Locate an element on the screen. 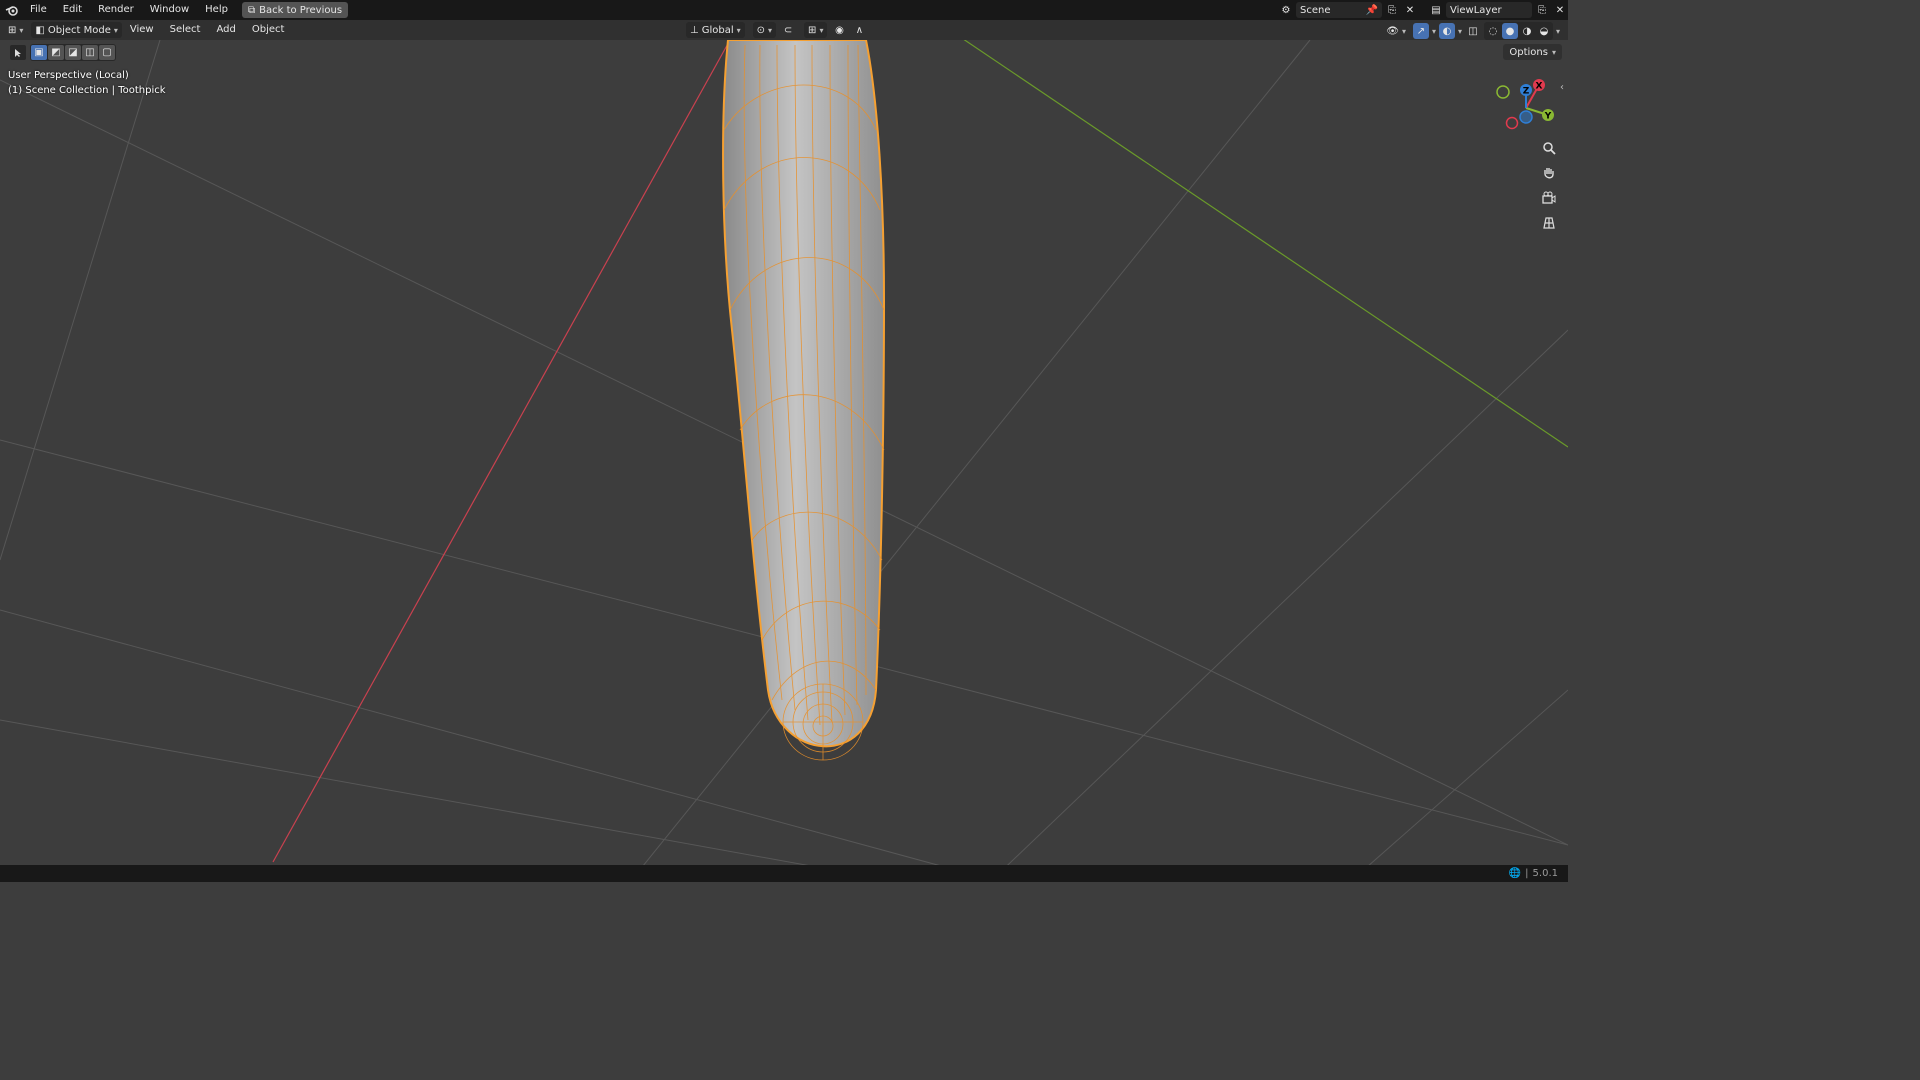 The image size is (1920, 1080). view-perspective-label: User Perspective (Local) is located at coordinates (68, 75).